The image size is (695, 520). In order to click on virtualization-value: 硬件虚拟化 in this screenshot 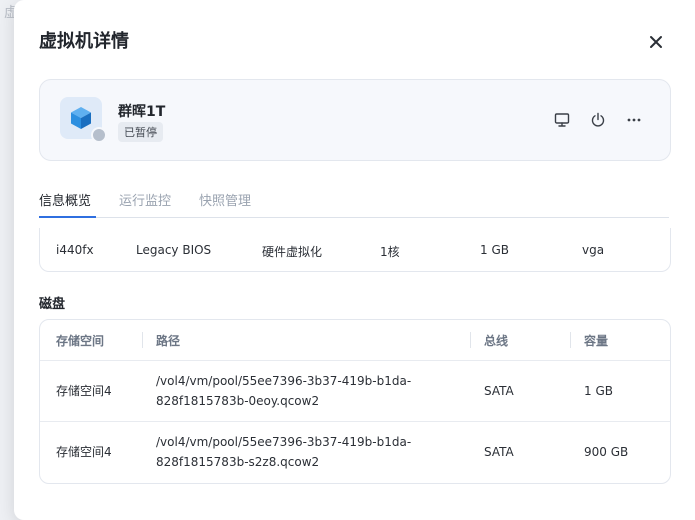, I will do `click(292, 252)`.